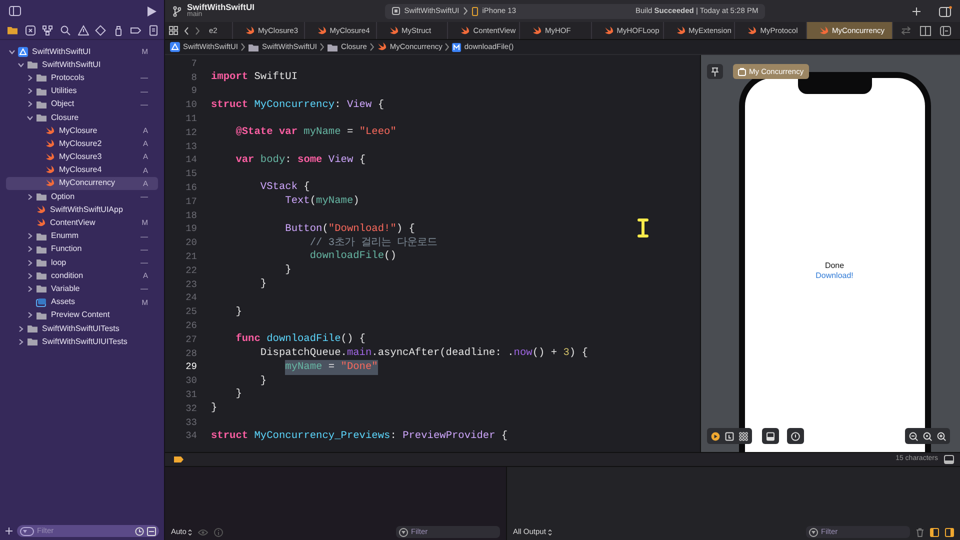 The height and width of the screenshot is (540, 960). What do you see at coordinates (906, 30) in the screenshot?
I see `swap-icon` at bounding box center [906, 30].